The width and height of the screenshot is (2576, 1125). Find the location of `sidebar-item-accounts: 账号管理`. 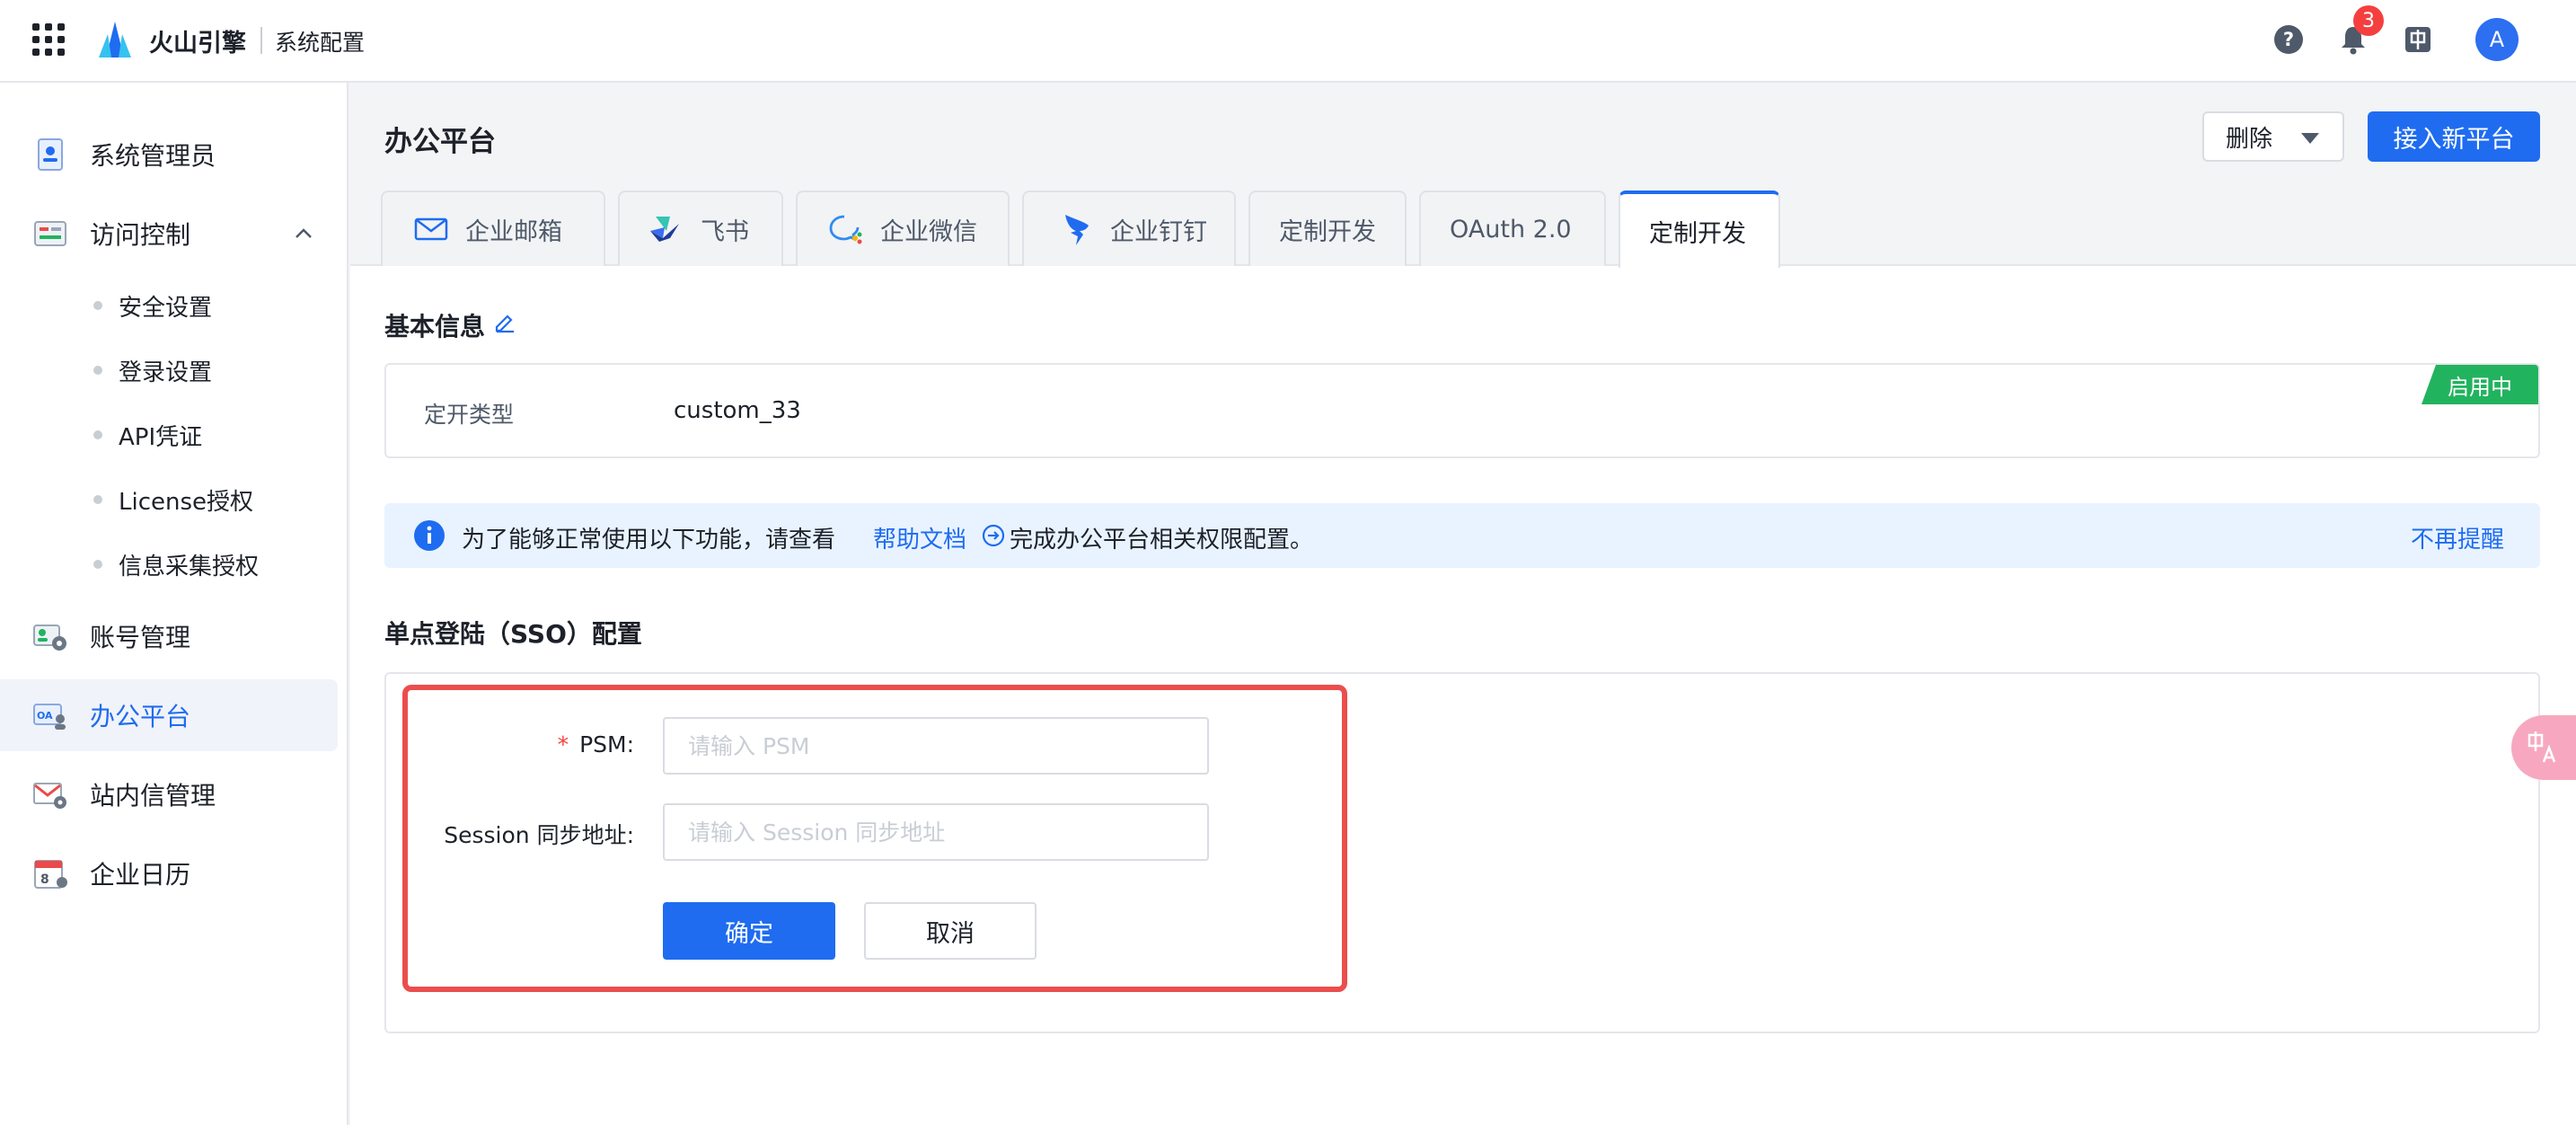

sidebar-item-accounts: 账号管理 is located at coordinates (169, 636).